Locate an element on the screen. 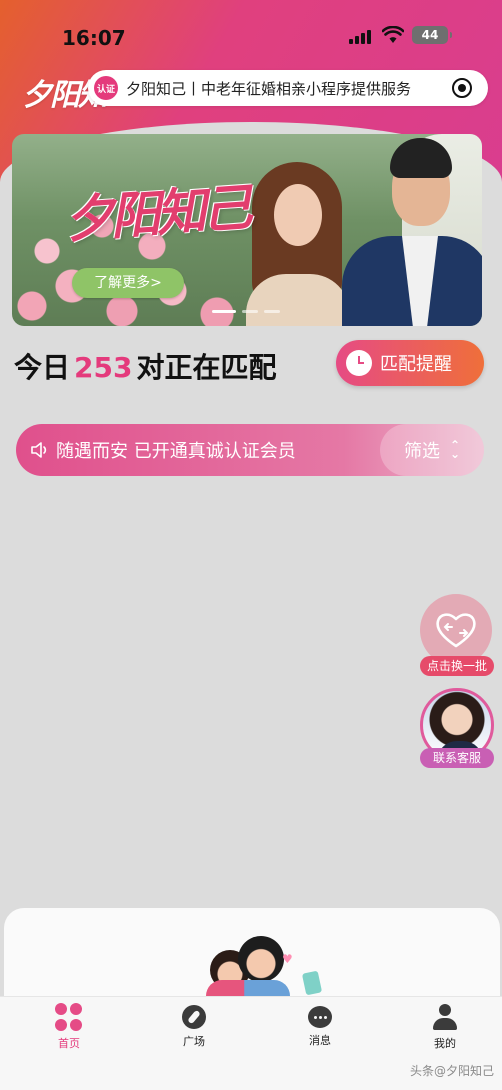 Image resolution: width=502 pixels, height=1090 pixels. filter-button: 筛选 ⌃ ⌄ is located at coordinates (432, 450).